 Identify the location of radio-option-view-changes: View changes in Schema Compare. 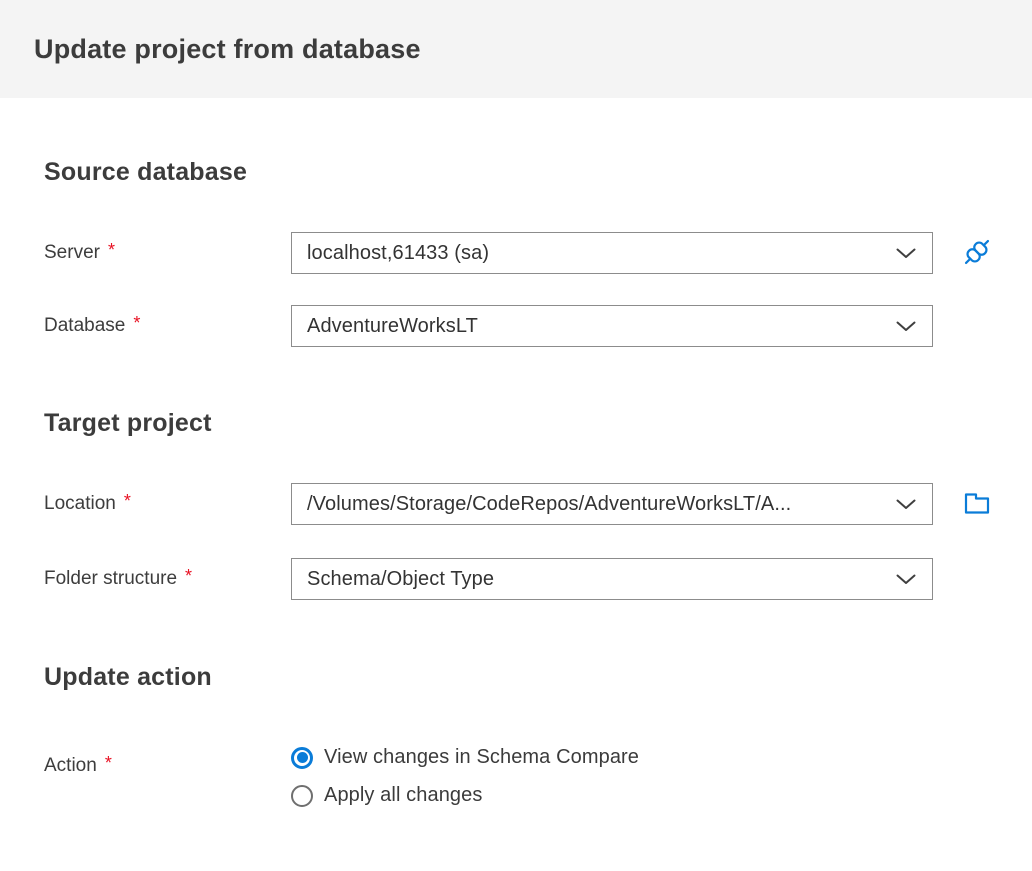
(612, 757).